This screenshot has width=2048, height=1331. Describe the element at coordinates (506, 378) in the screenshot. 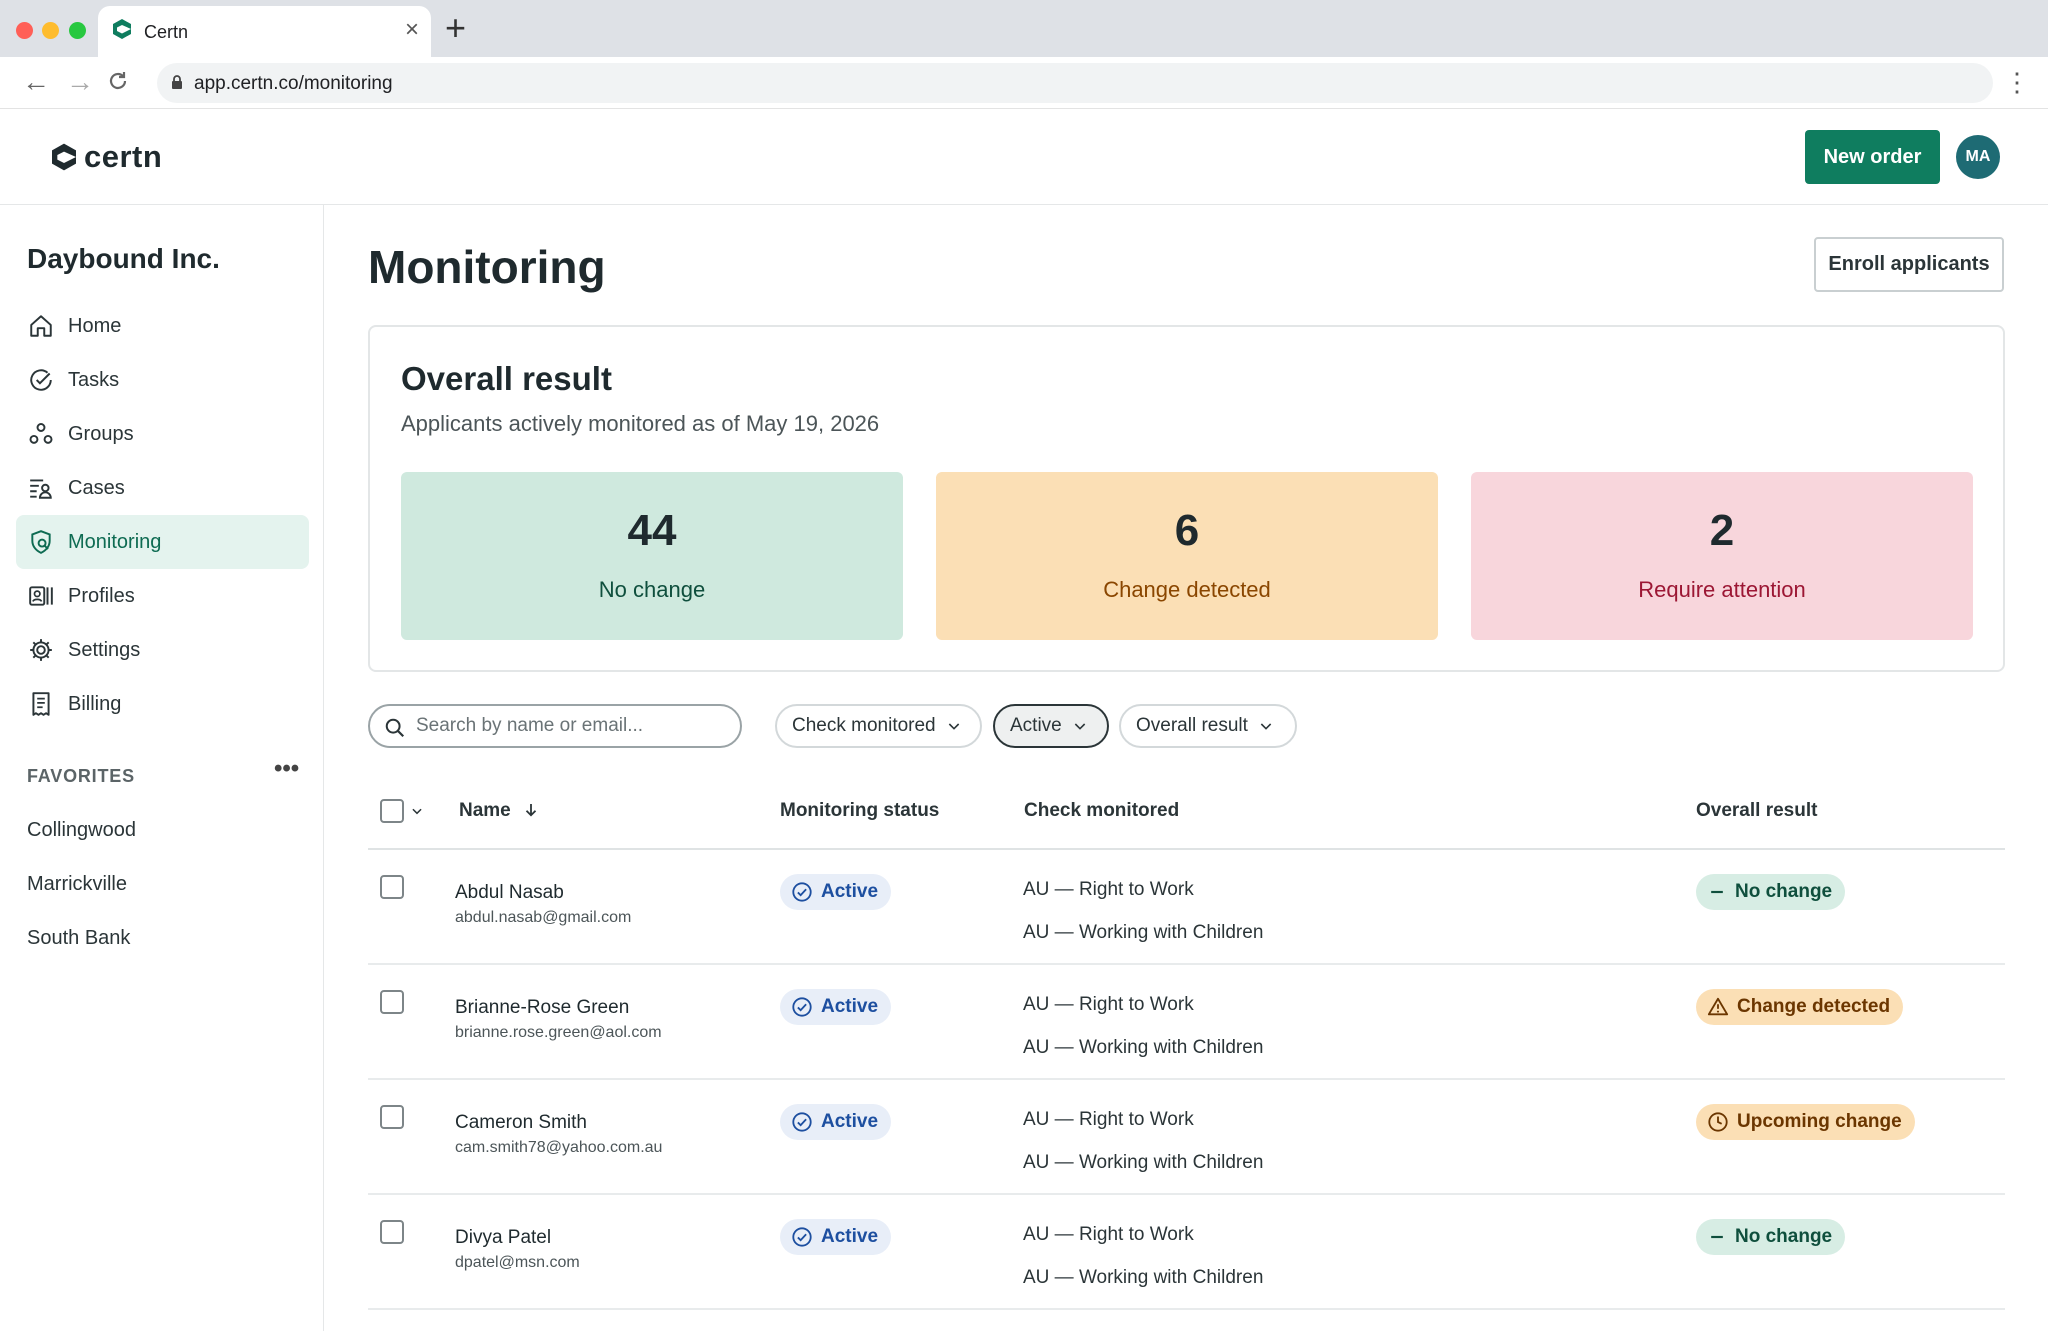

I see `card-title: Overall result` at that location.